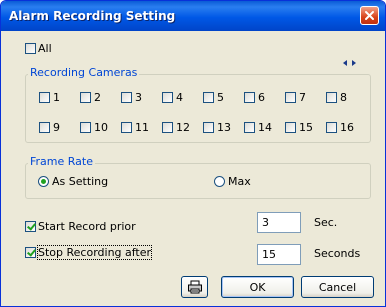 This screenshot has width=386, height=307. Describe the element at coordinates (179, 97) in the screenshot. I see `camera-4-label: 4` at that location.